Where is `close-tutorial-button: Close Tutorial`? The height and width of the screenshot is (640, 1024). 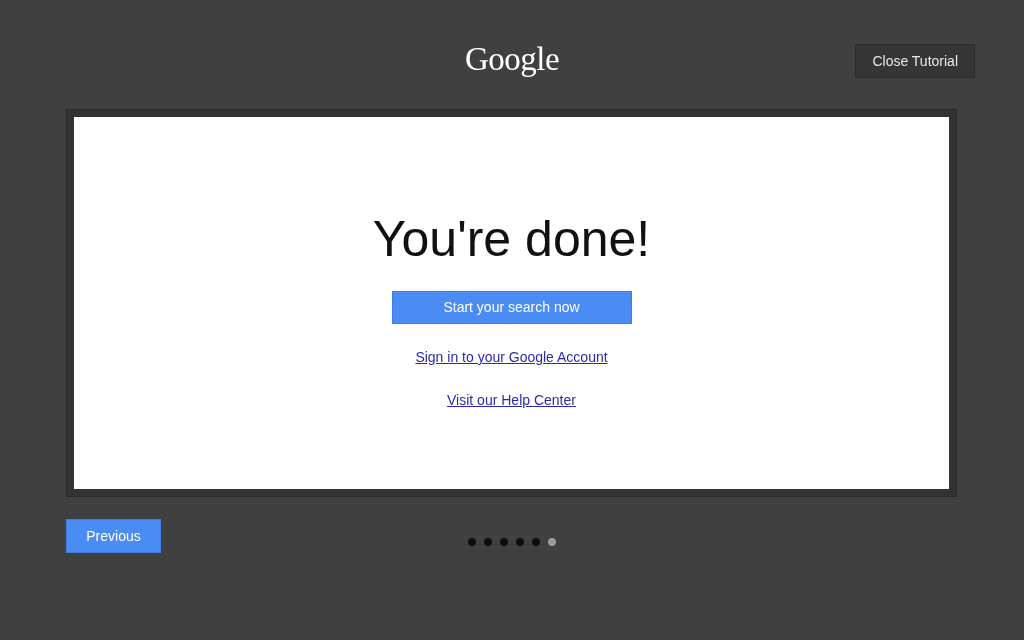
close-tutorial-button: Close Tutorial is located at coordinates (915, 61).